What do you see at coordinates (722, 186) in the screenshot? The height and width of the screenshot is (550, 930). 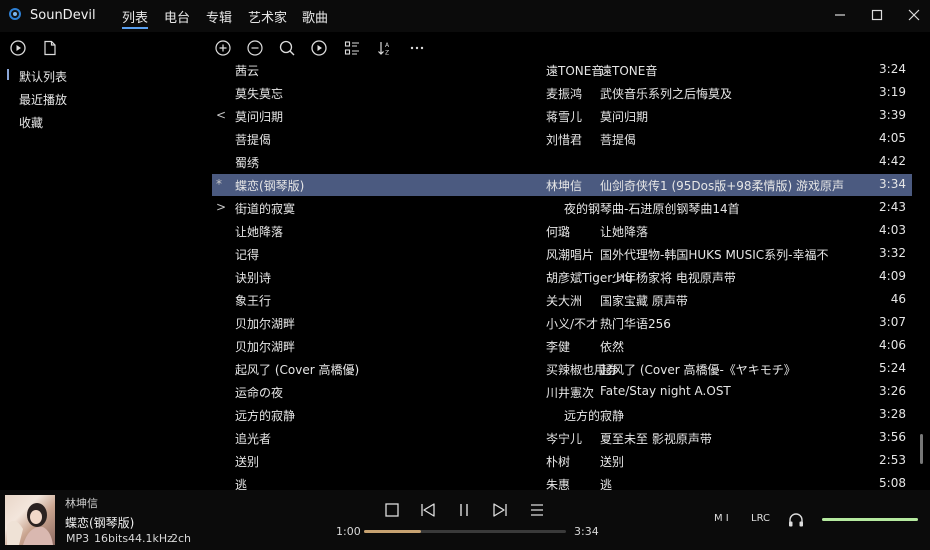 I see `track-album: 仙剑奇侠传1 (95Dos版+98柔情版) 游戏原声` at bounding box center [722, 186].